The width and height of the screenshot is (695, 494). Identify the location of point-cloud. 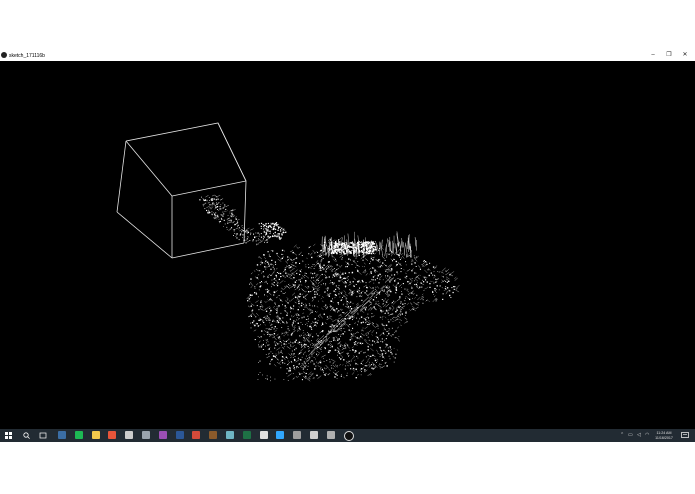
(329, 288).